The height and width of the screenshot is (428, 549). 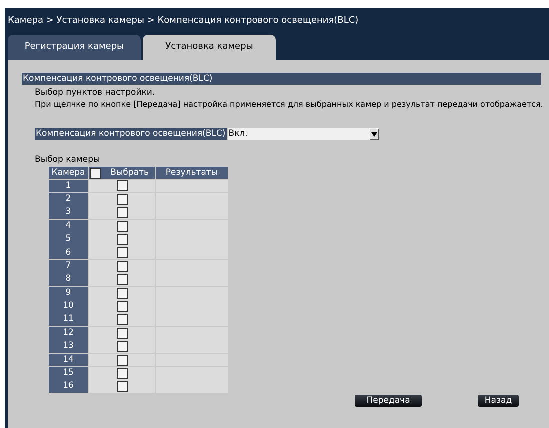 I want to click on camera-number-cell: 10, so click(x=68, y=306).